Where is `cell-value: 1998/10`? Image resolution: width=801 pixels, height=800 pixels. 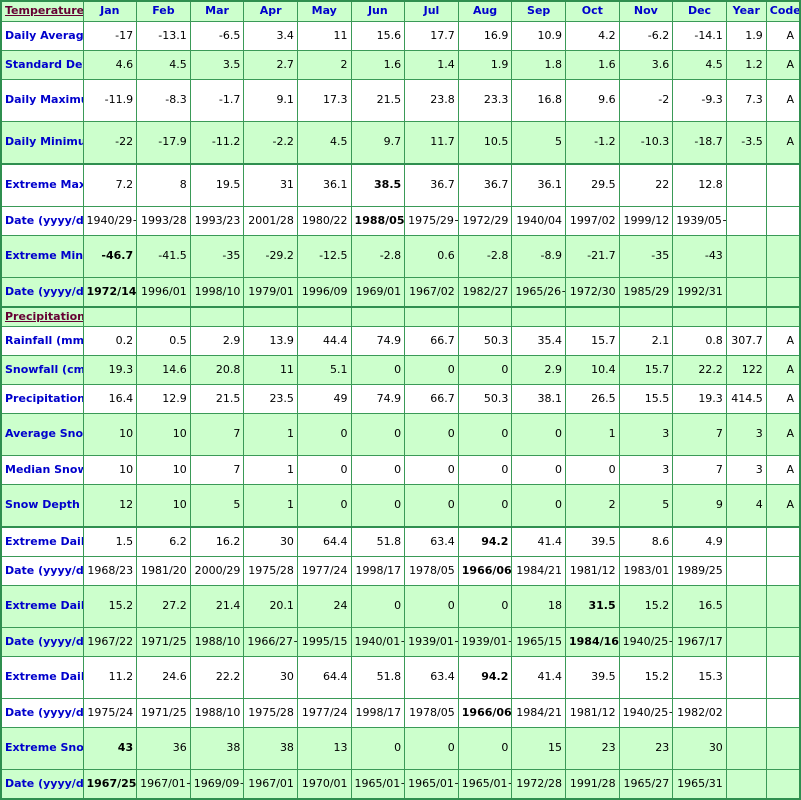
cell-value: 1998/10 is located at coordinates (217, 292).